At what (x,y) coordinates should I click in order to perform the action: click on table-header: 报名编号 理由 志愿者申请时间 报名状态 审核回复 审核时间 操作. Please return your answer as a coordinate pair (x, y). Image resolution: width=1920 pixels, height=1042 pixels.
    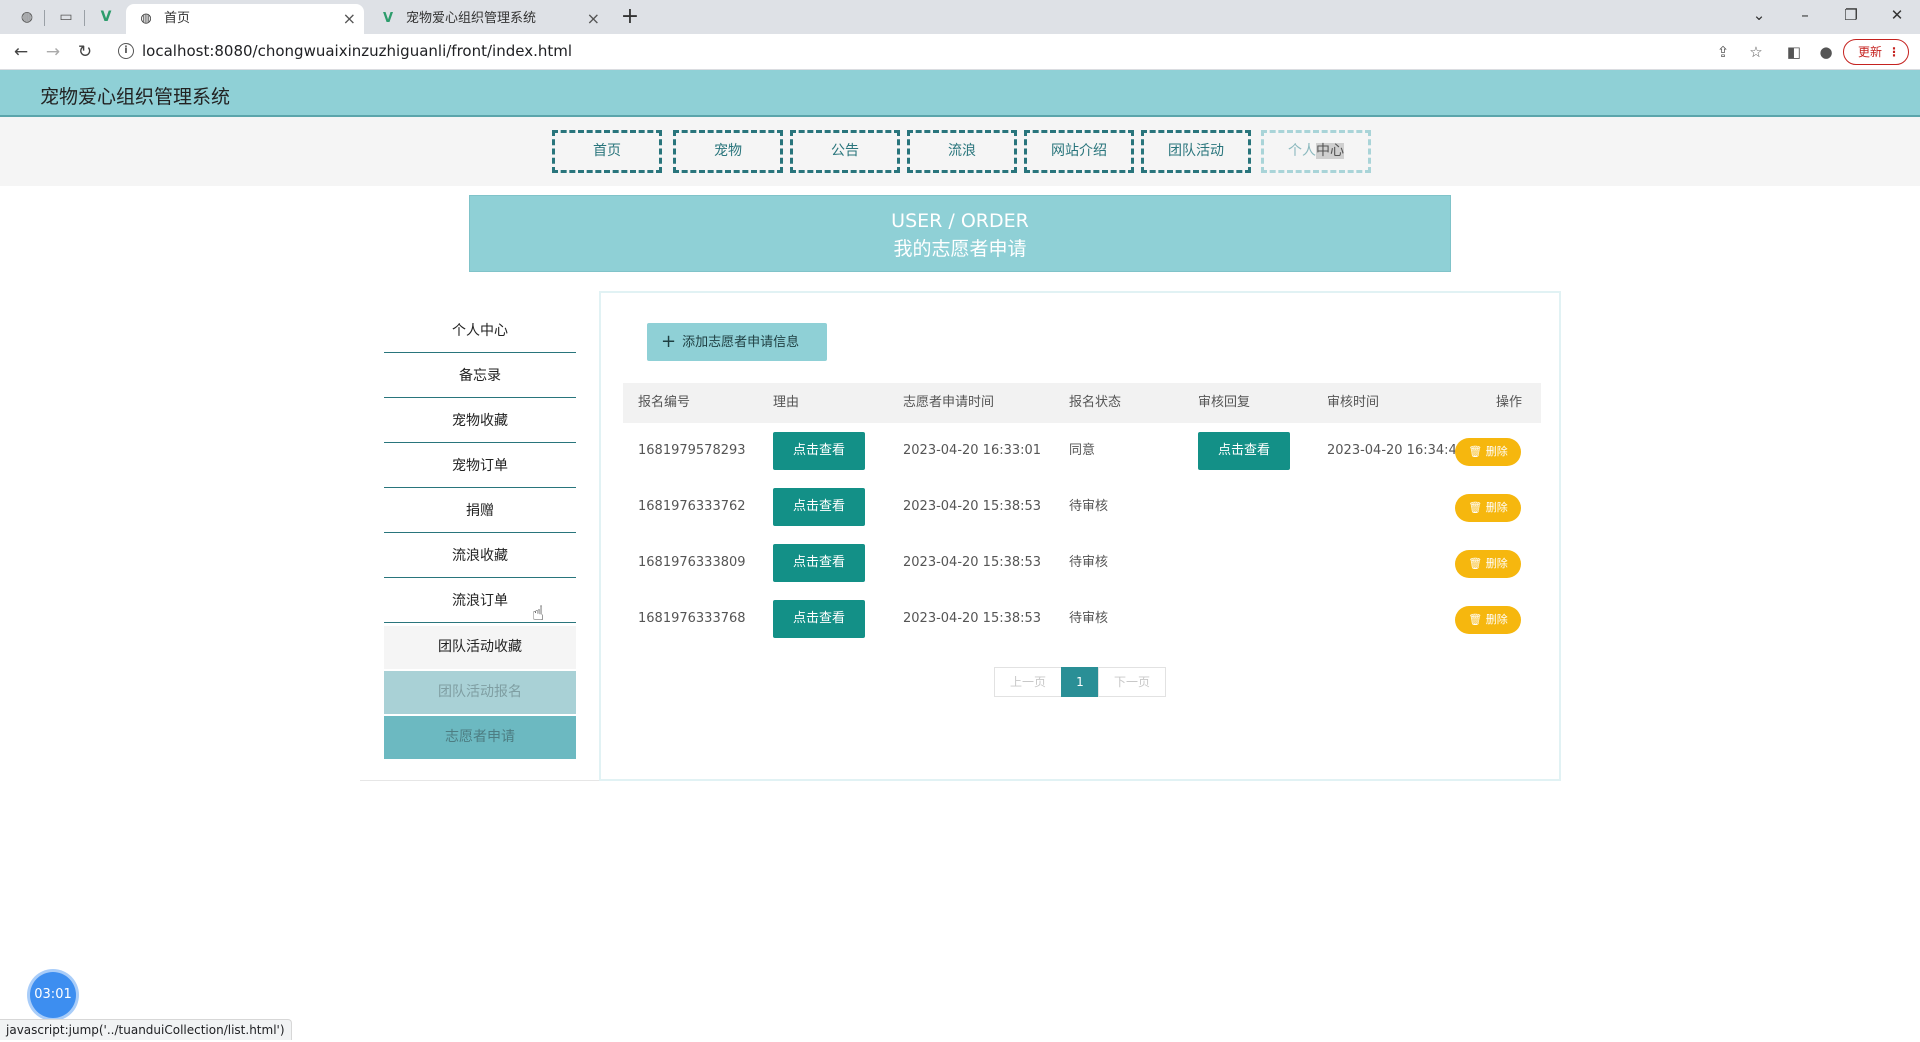
    Looking at the image, I should click on (1082, 403).